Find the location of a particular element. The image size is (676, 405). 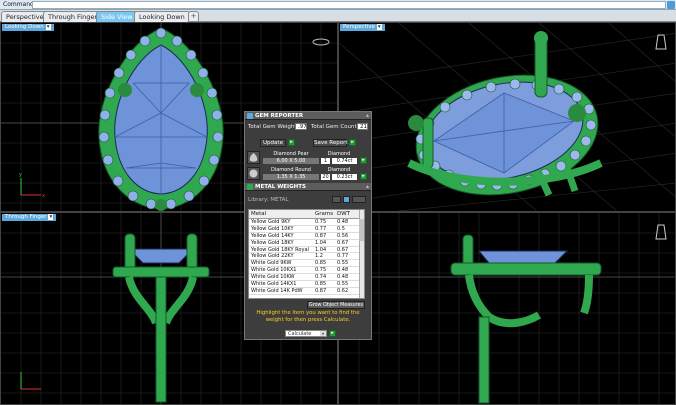

save-report-go-icon: ▸ is located at coordinates (352, 142).